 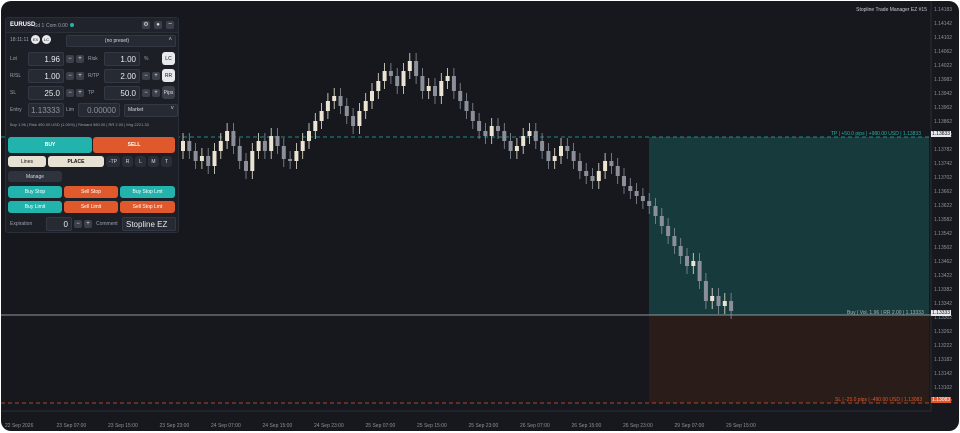 What do you see at coordinates (46, 93) in the screenshot?
I see `sl-input: 25.0` at bounding box center [46, 93].